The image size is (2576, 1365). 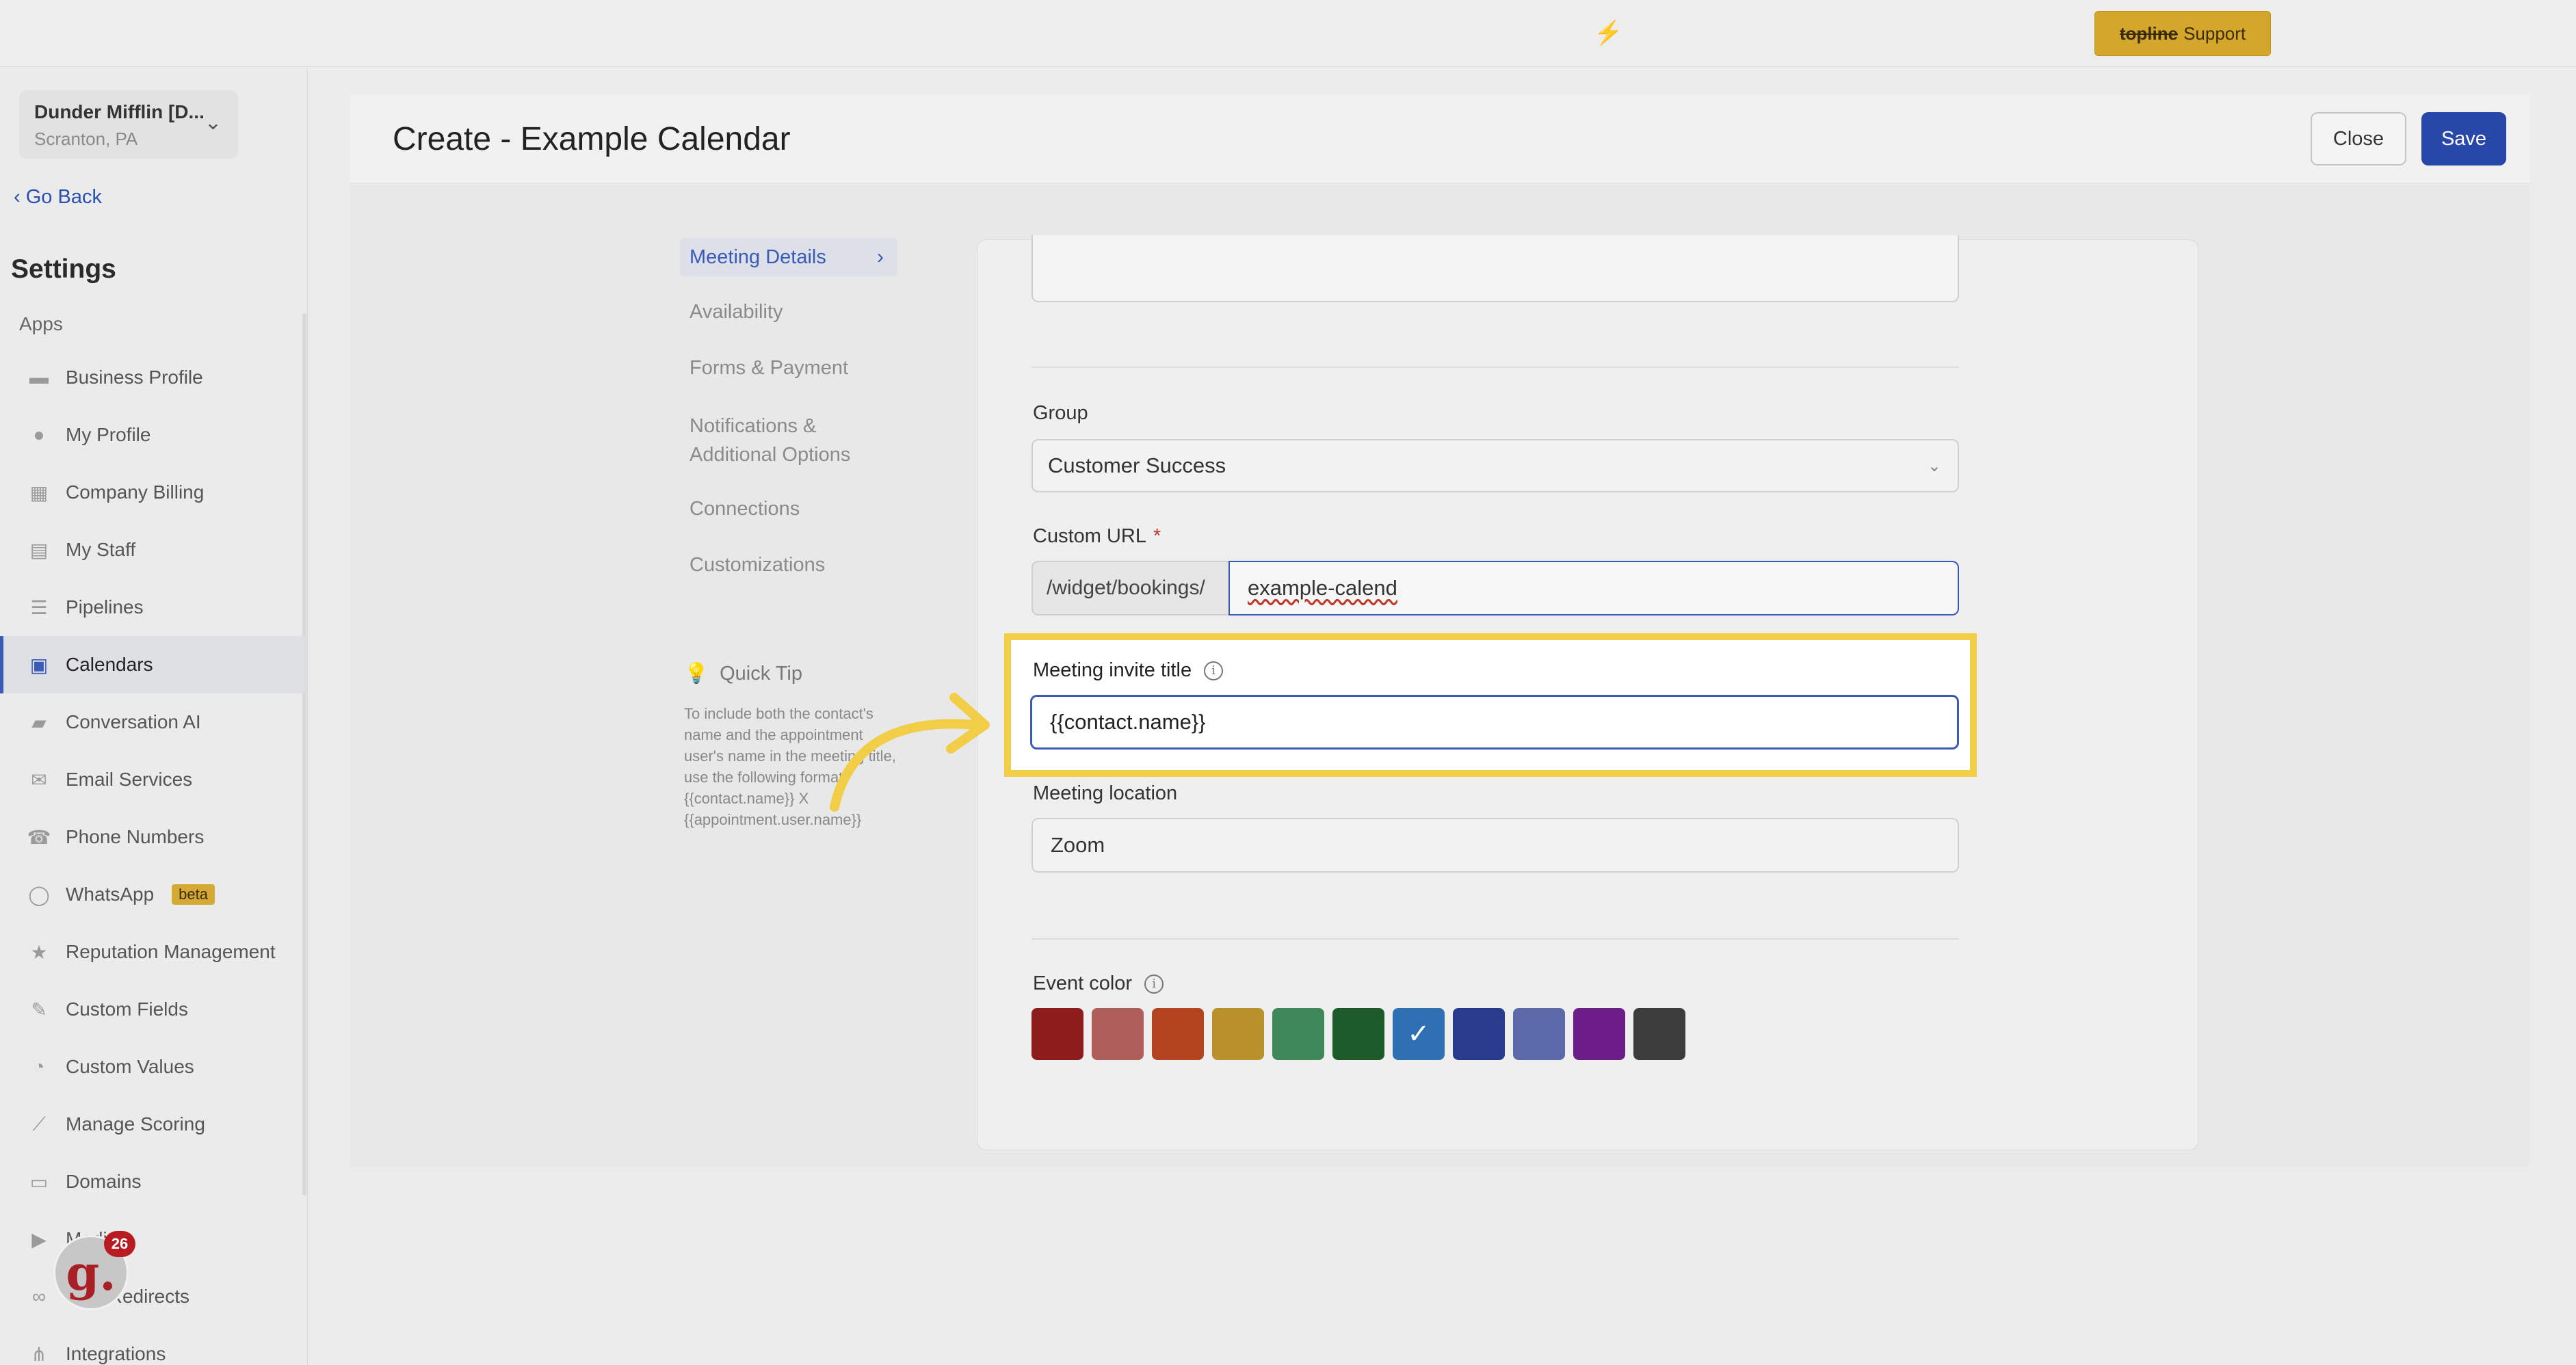 I want to click on edit-icon: ✎, so click(x=39, y=1009).